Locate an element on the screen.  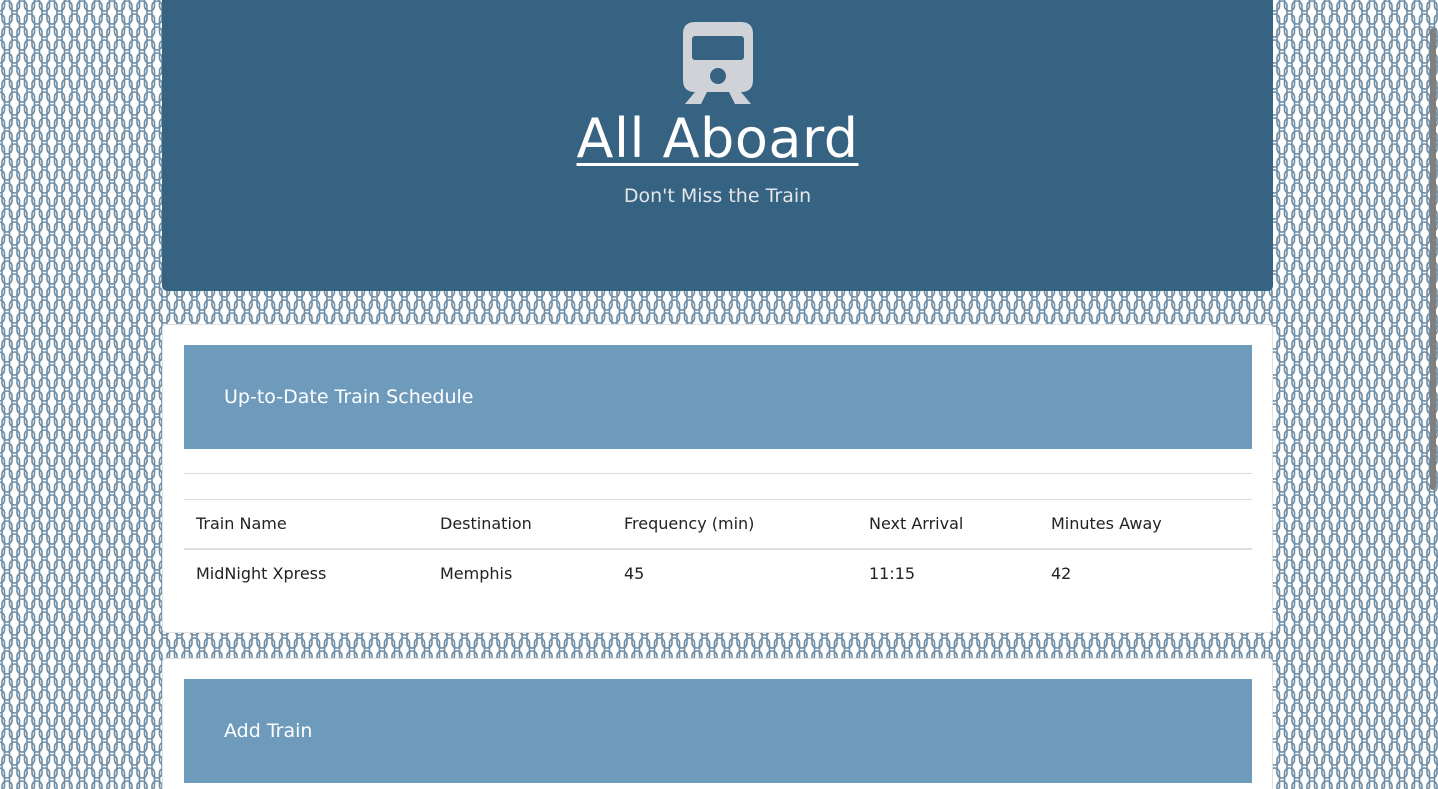
column-header-frequency: Frequency (min) is located at coordinates (734, 524).